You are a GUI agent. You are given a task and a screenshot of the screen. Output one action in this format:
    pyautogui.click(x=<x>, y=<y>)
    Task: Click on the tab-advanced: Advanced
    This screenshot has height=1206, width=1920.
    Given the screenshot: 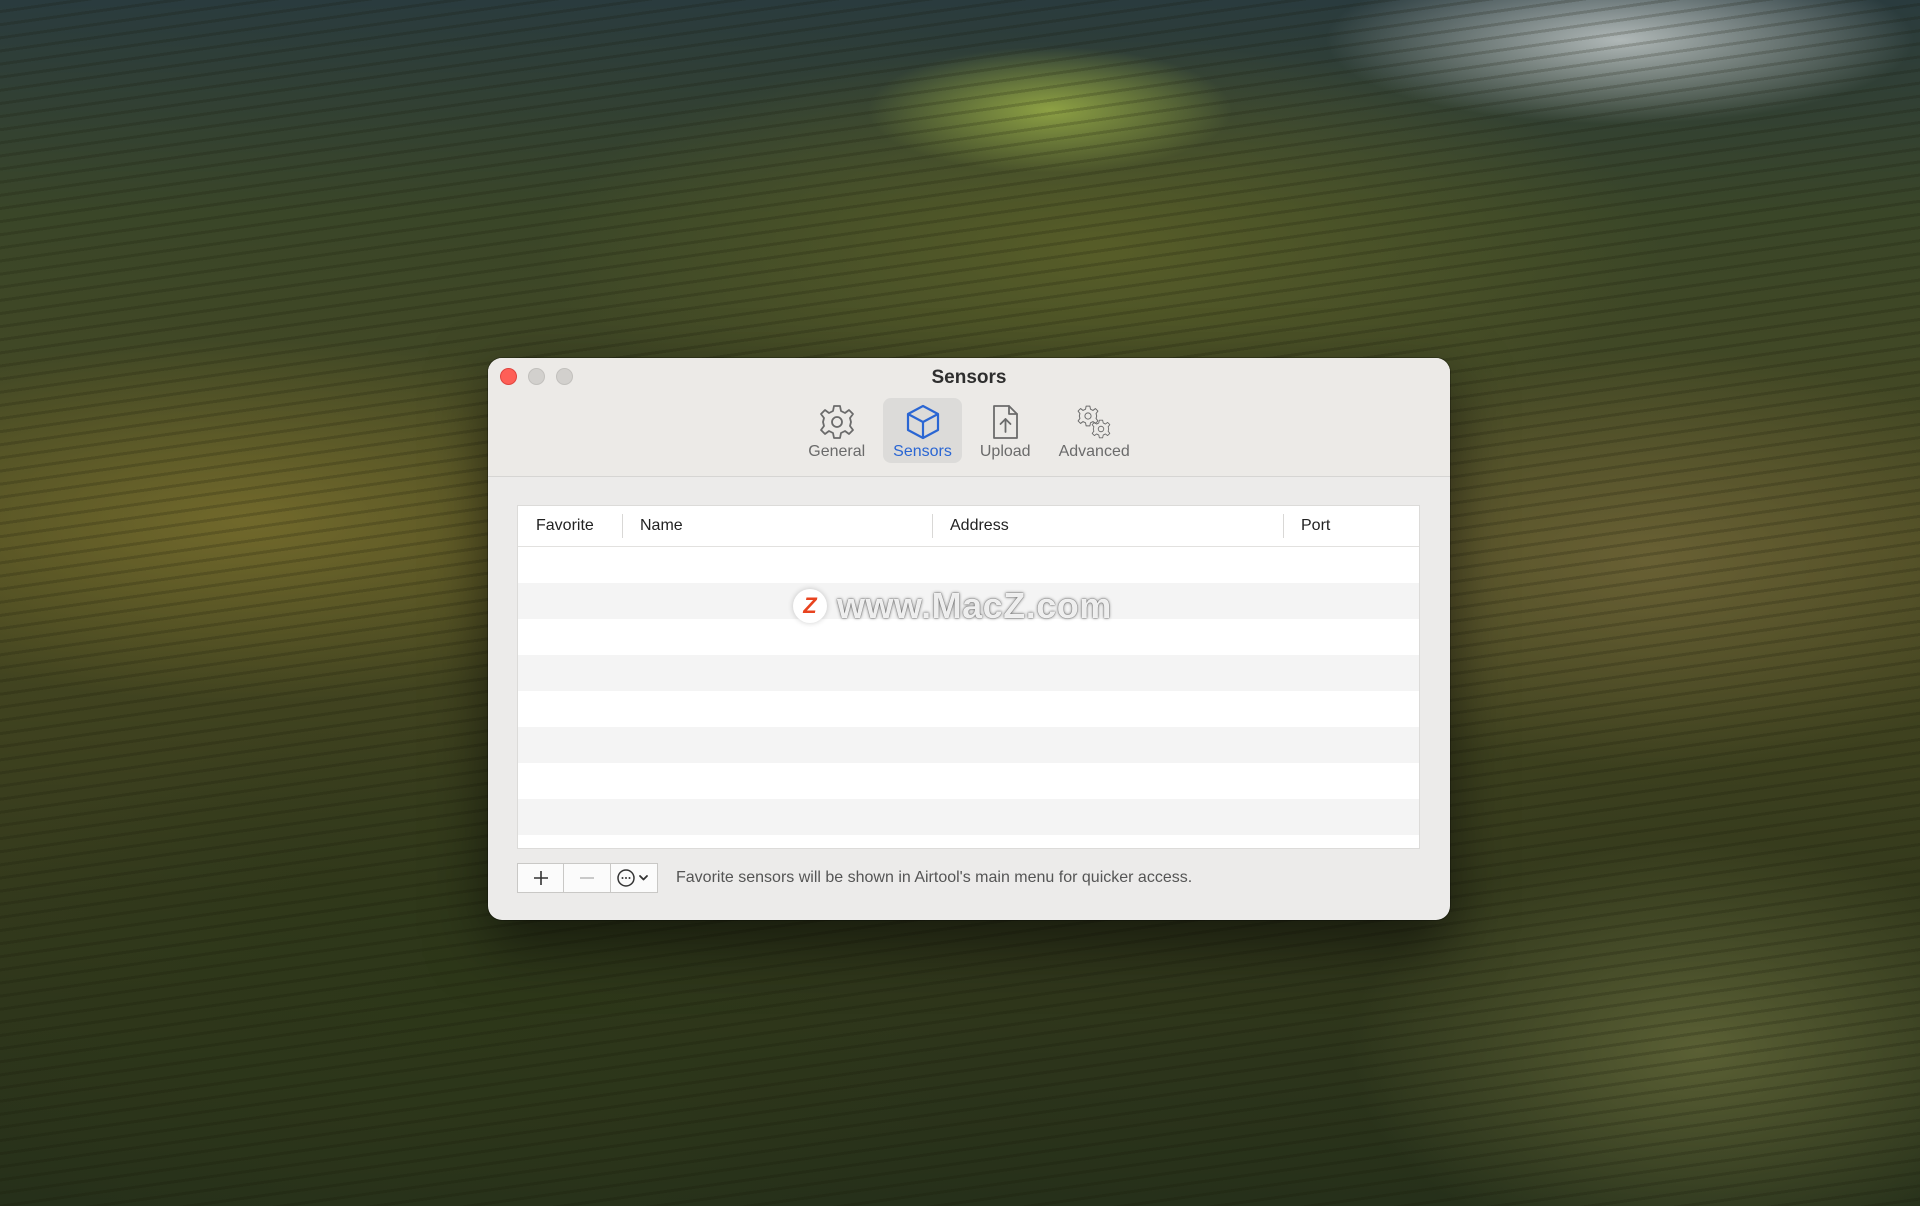 What is the action you would take?
    pyautogui.click(x=1094, y=430)
    